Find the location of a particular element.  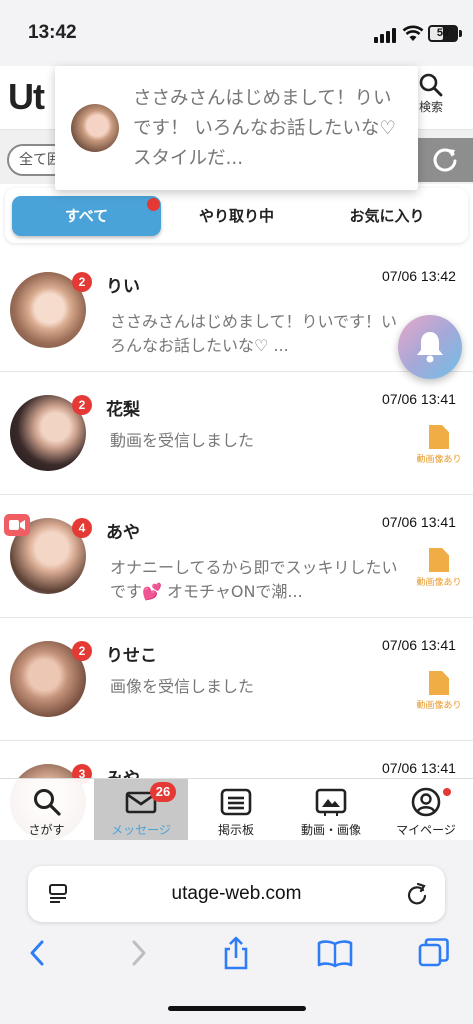

address-bar: utage-web.com is located at coordinates (236, 894).